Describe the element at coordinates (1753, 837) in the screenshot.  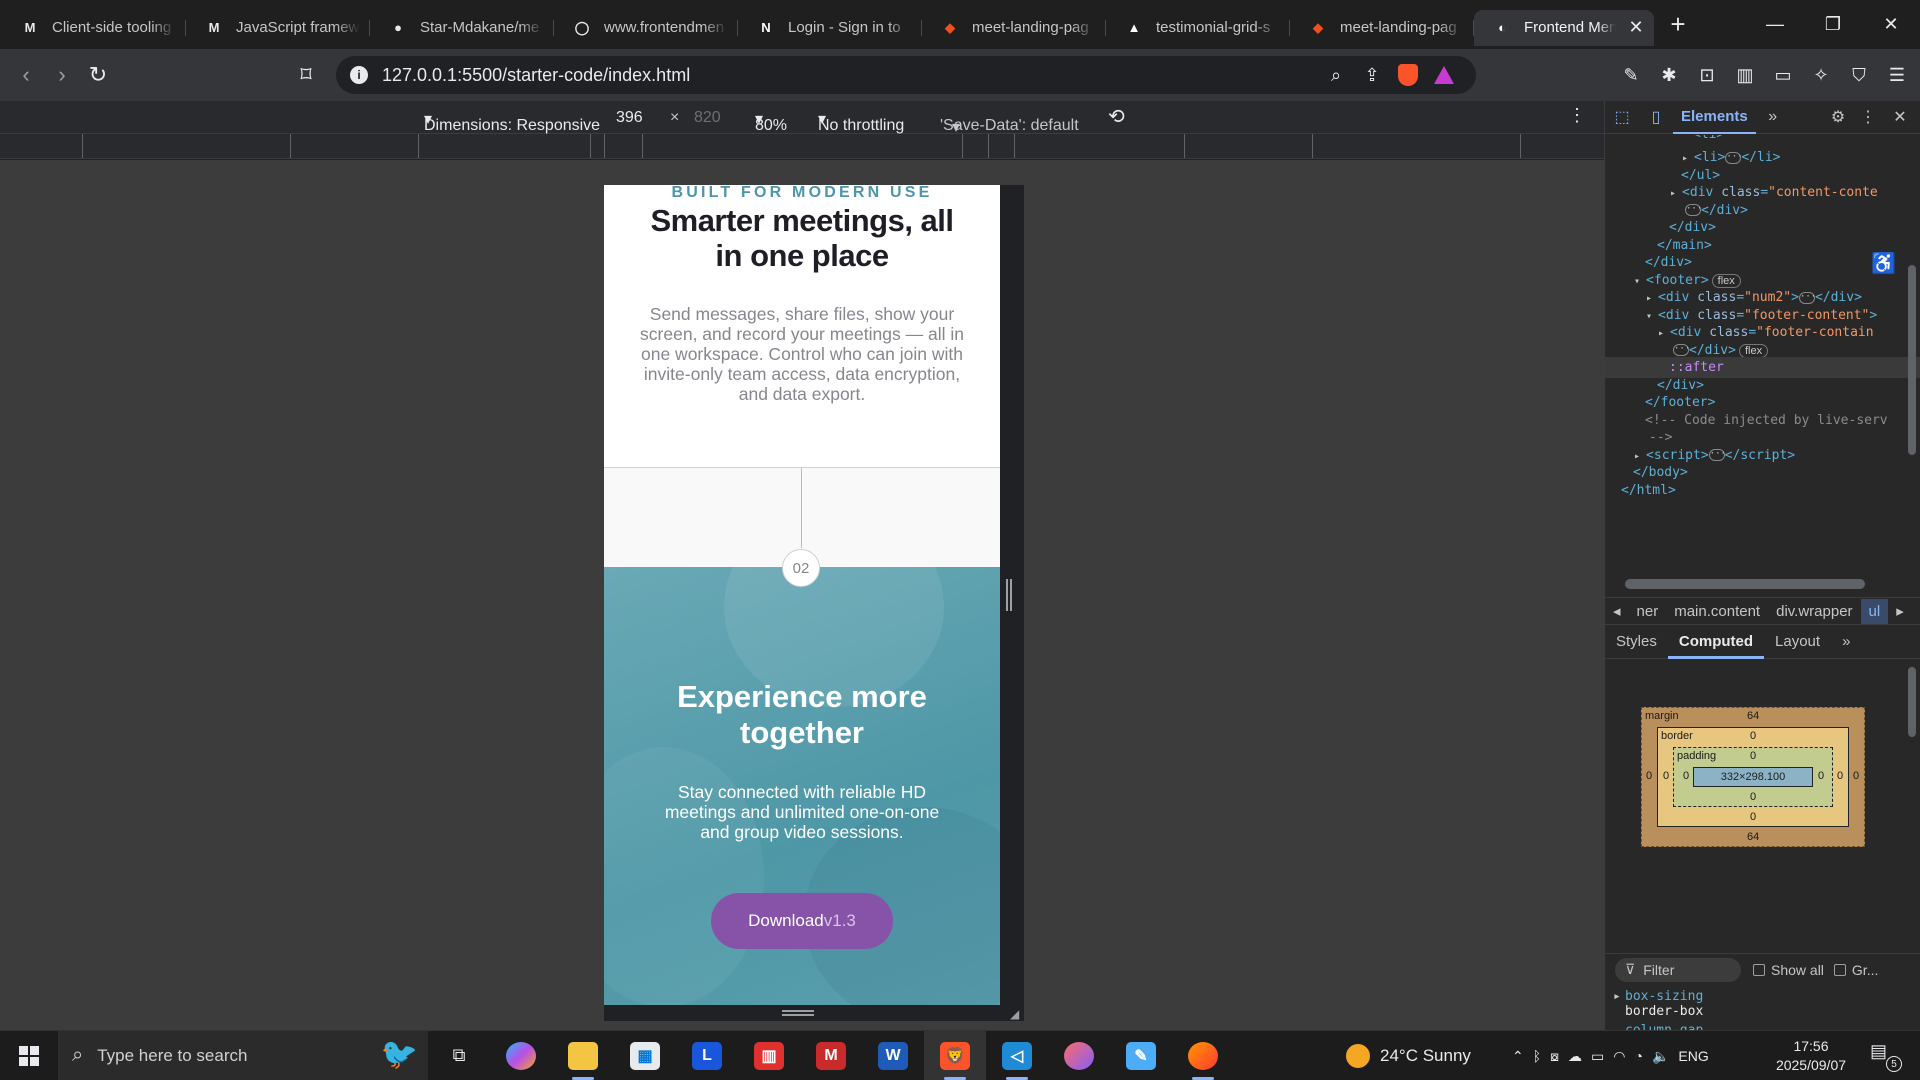
I see `margin-bottom-value: 64` at that location.